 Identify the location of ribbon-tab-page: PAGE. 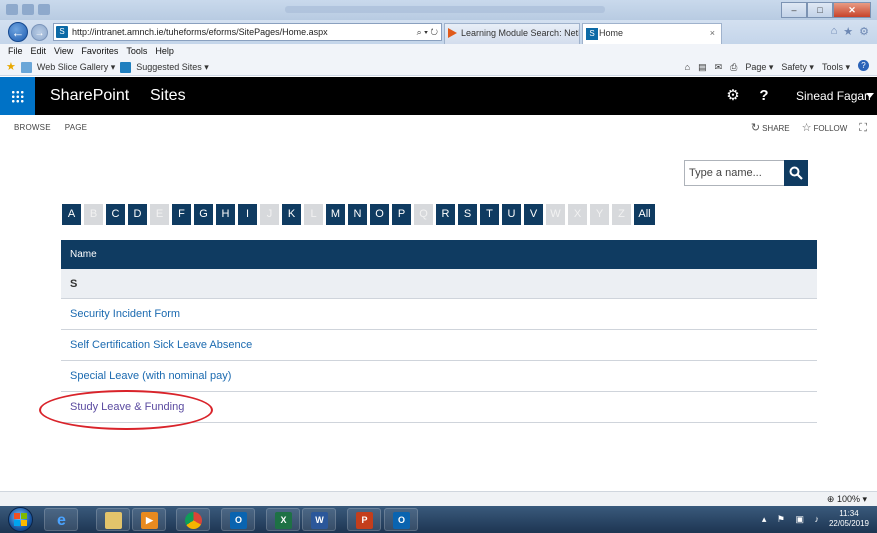
(76, 128).